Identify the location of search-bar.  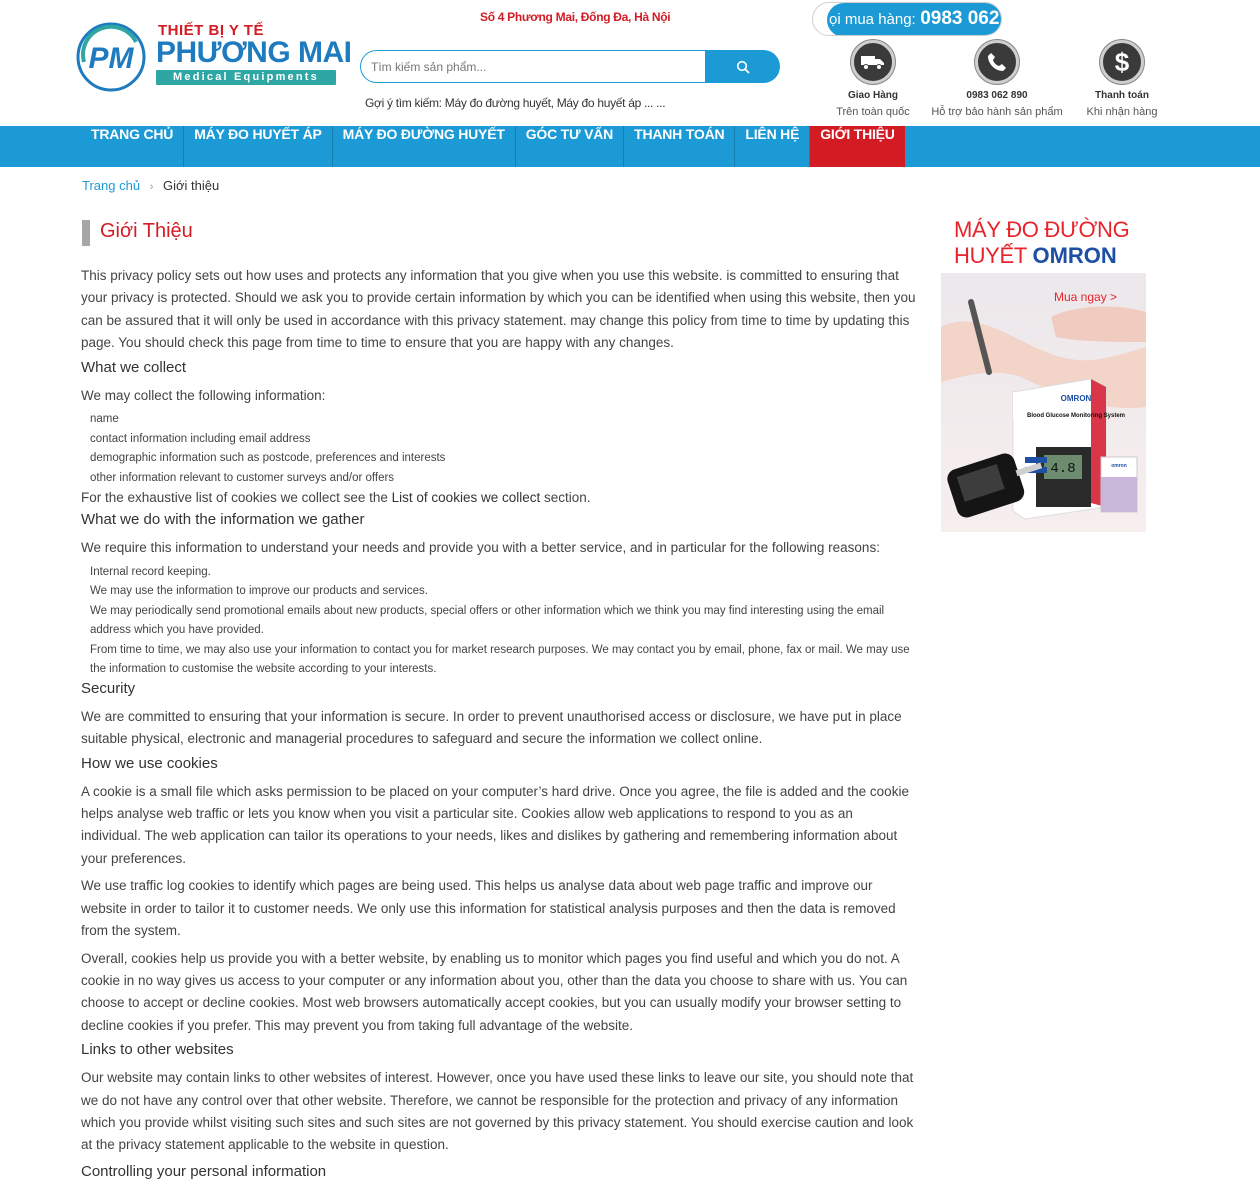
(570, 66).